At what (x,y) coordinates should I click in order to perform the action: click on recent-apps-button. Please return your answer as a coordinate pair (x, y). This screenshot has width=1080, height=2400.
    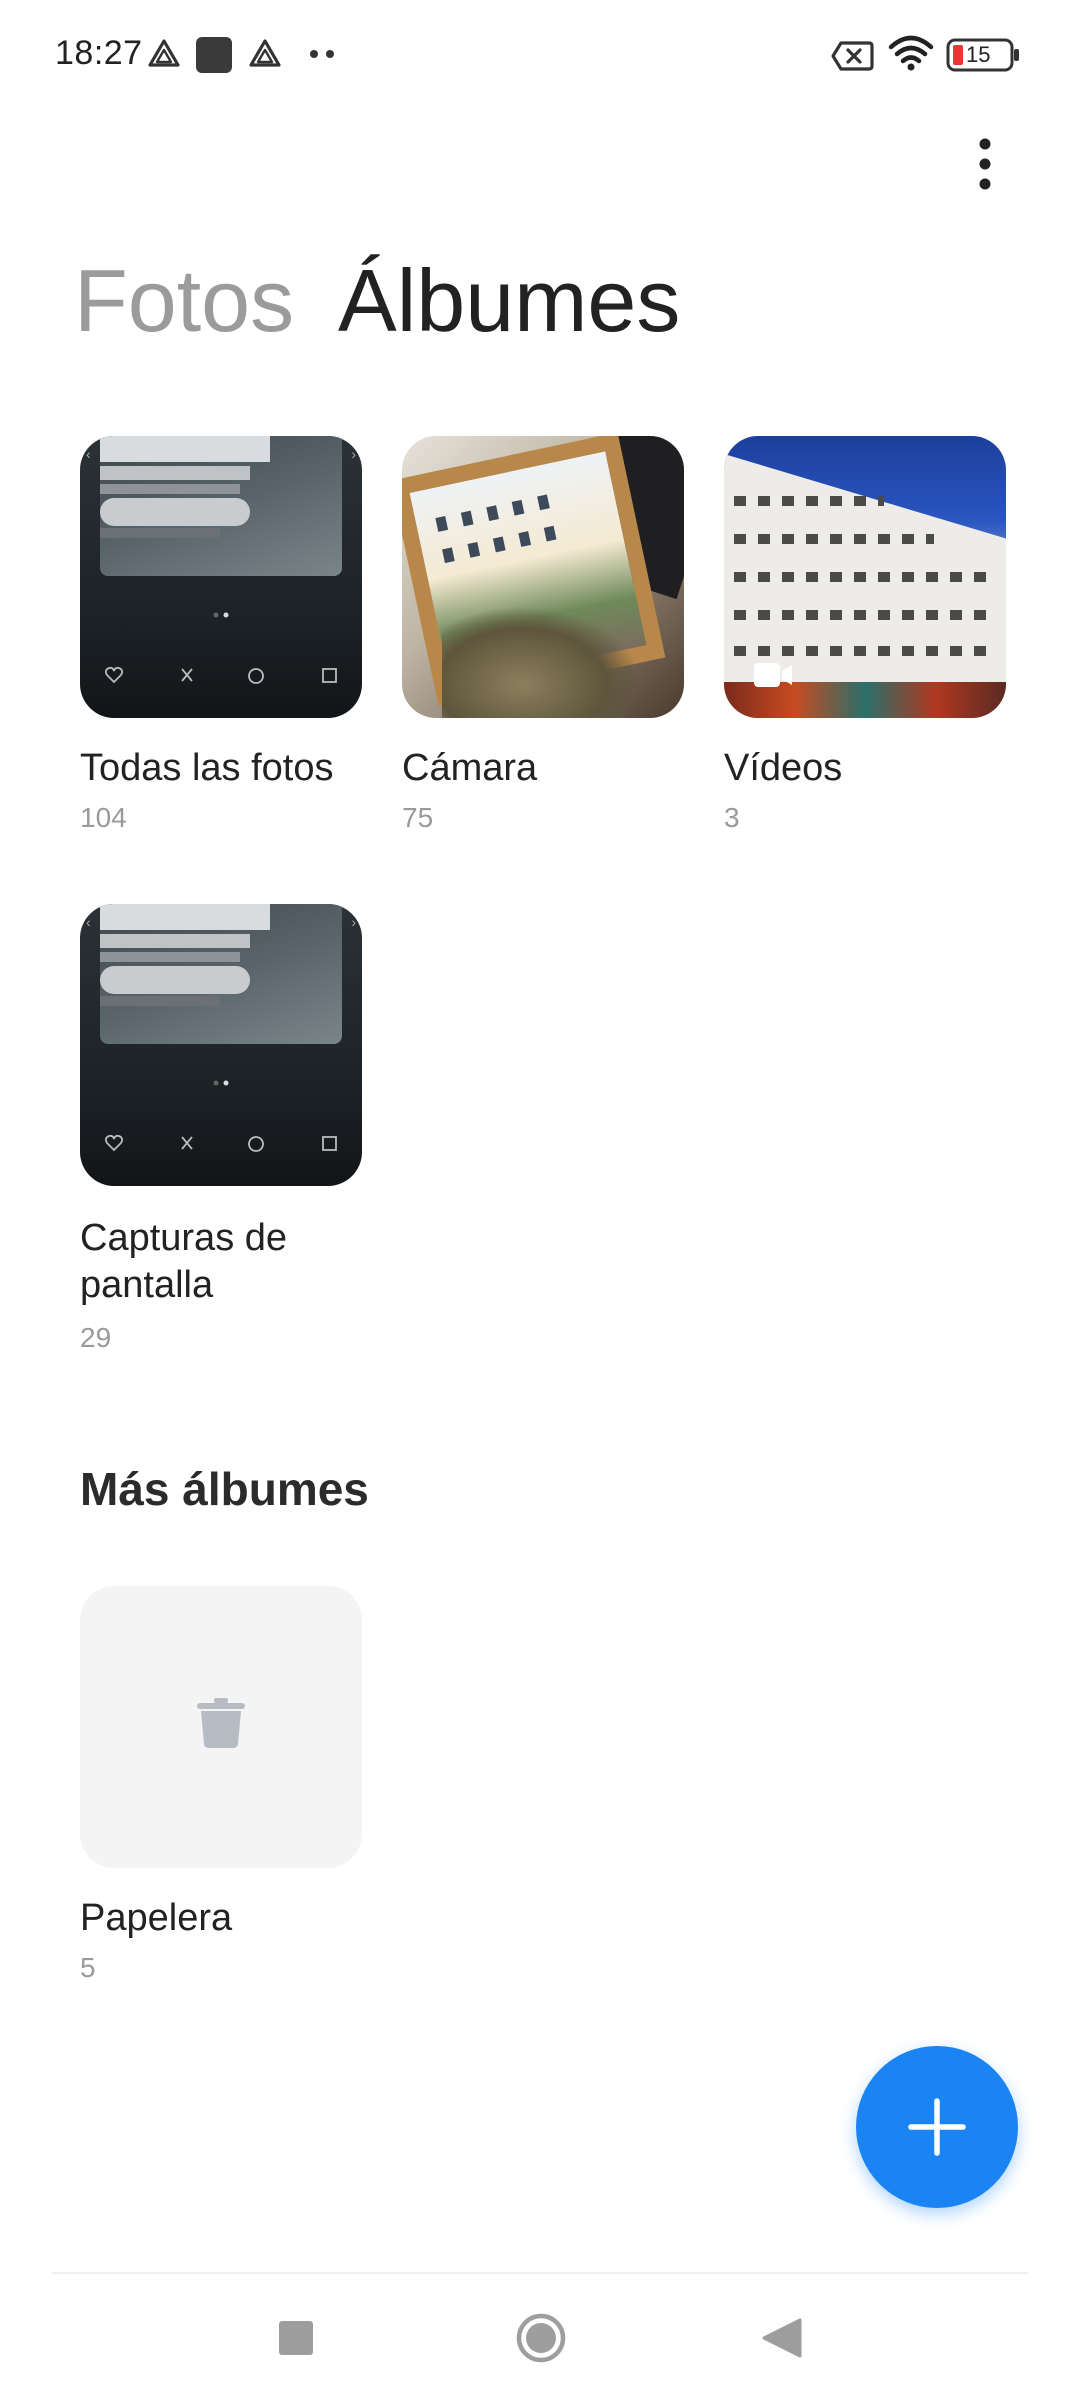
    Looking at the image, I should click on (296, 2340).